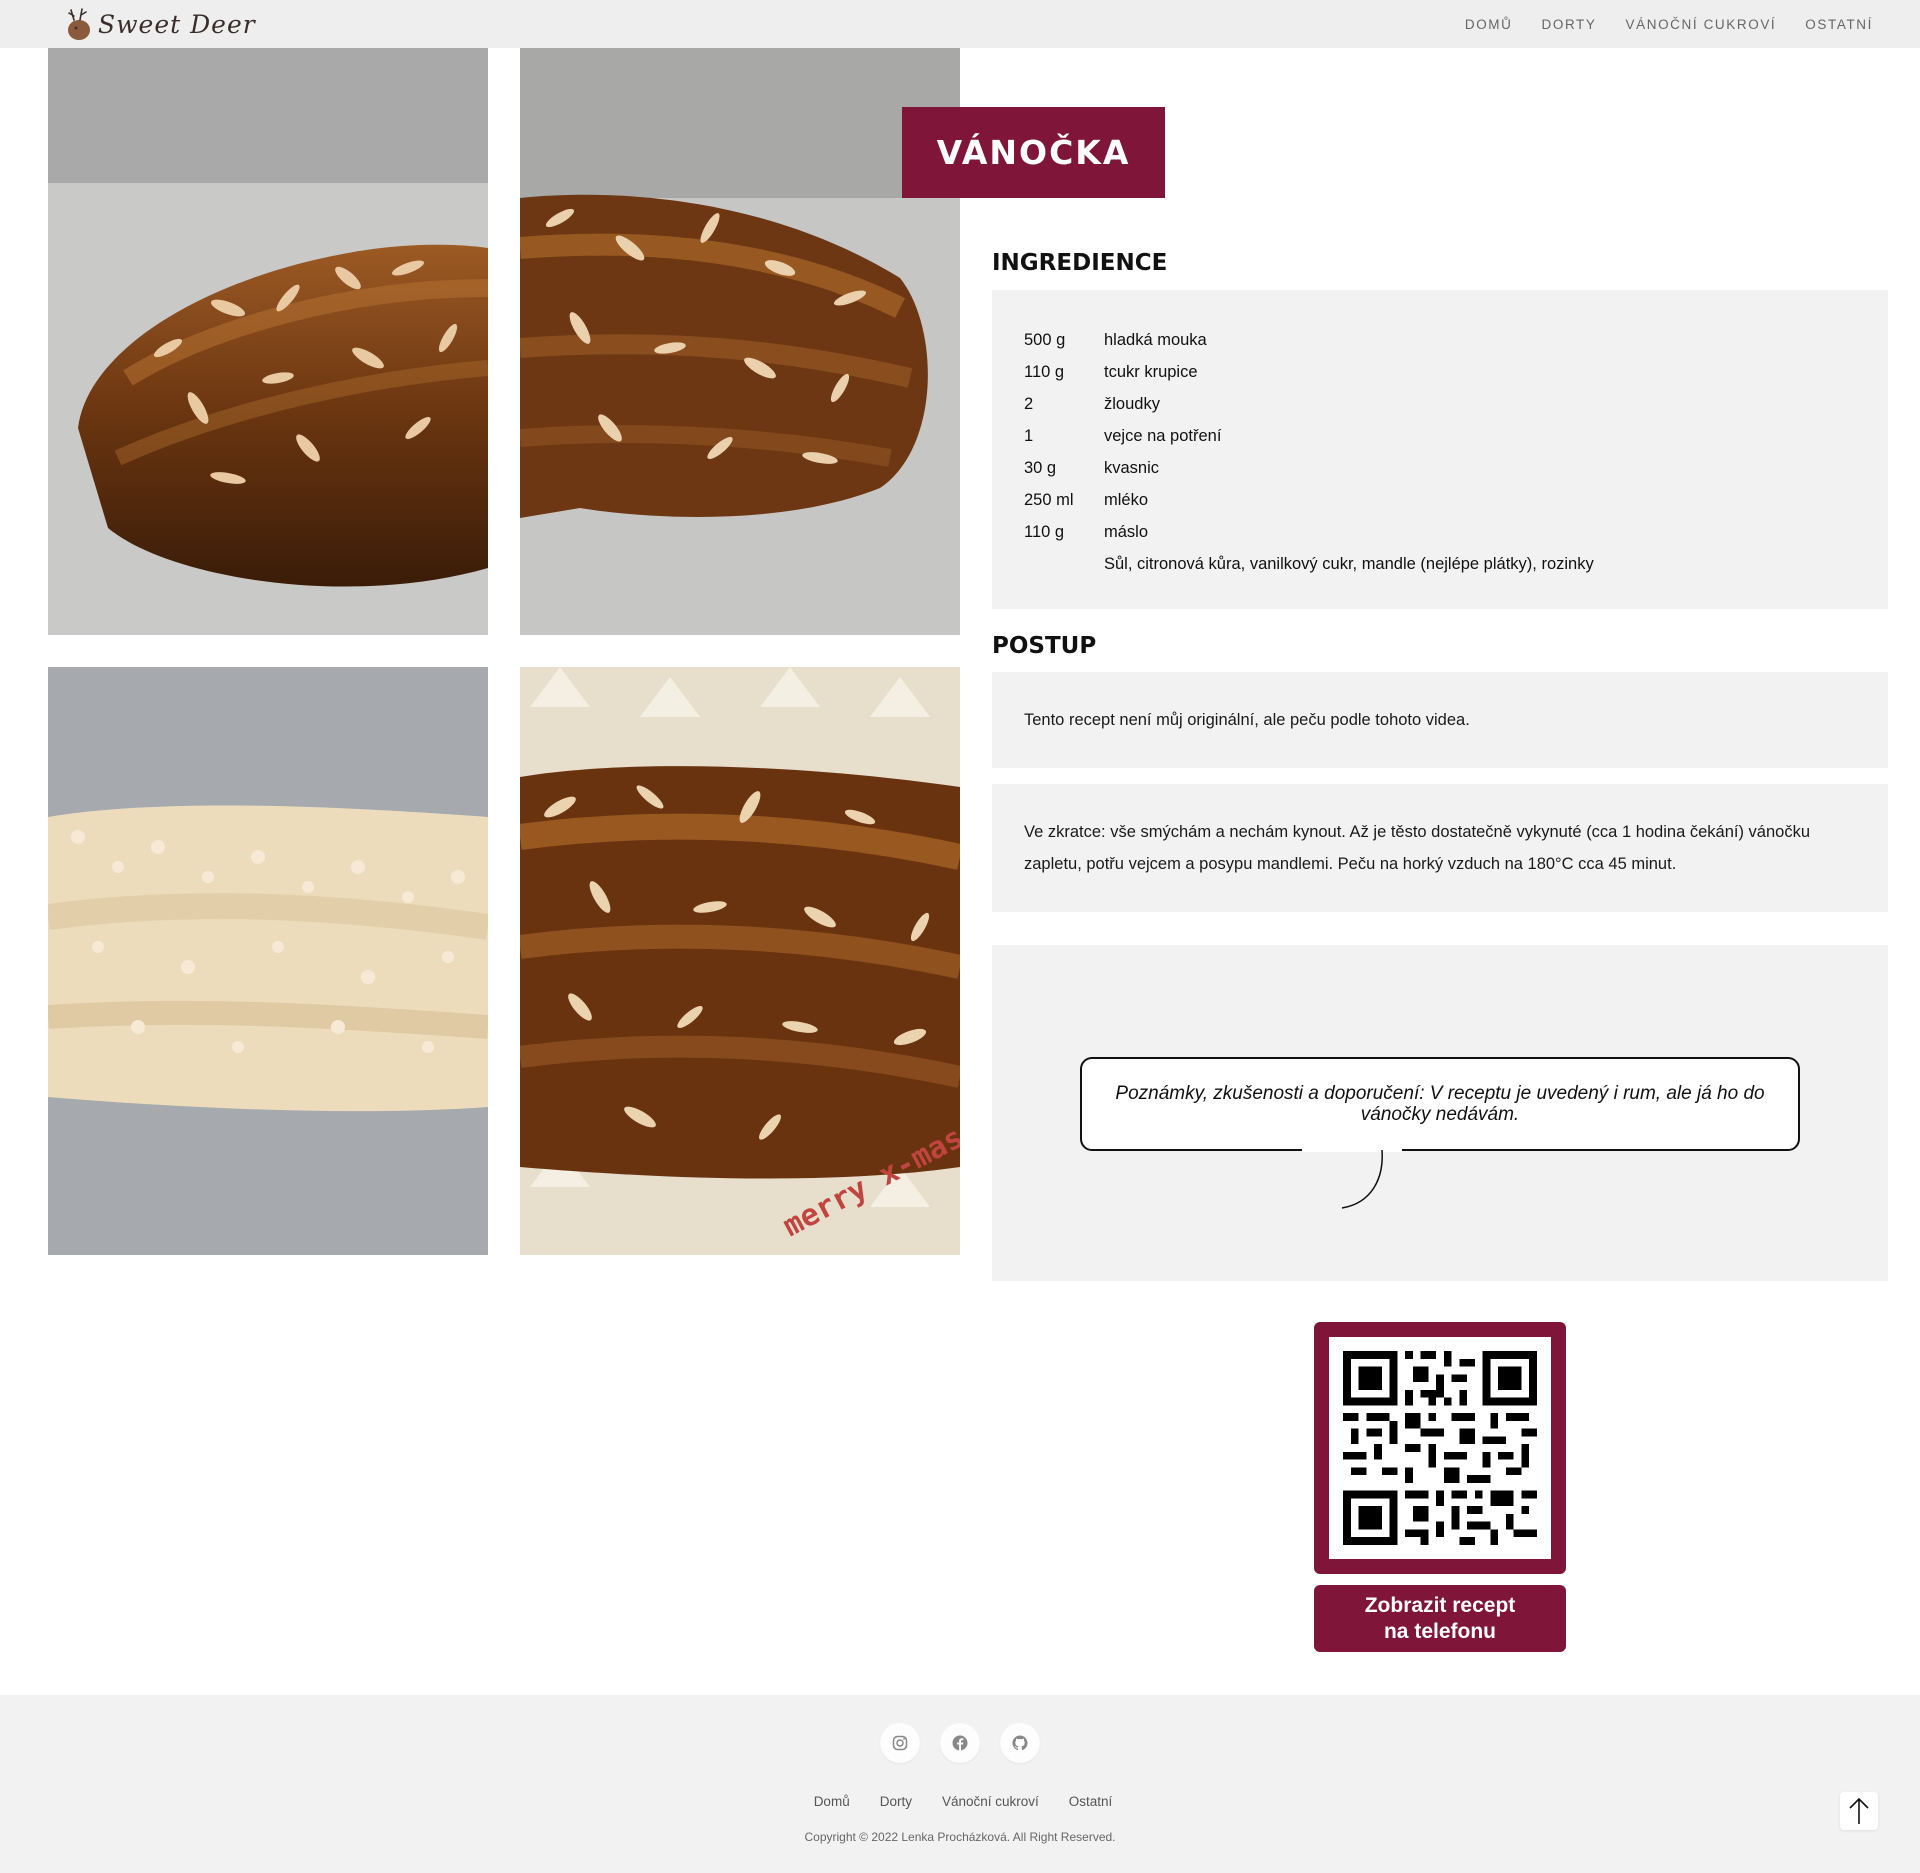 The image size is (1920, 1873). What do you see at coordinates (990, 1801) in the screenshot?
I see `footer-link-vanocni-cukrovi: Vánoční cukroví` at bounding box center [990, 1801].